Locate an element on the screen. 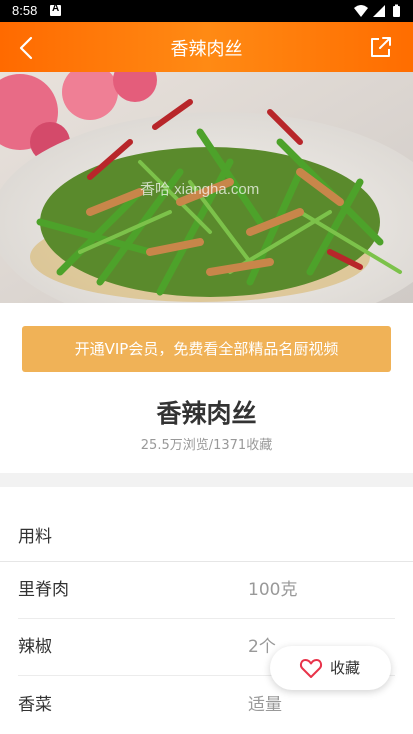 The width and height of the screenshot is (413, 734). ingredient-amount: 适量 is located at coordinates (265, 705).